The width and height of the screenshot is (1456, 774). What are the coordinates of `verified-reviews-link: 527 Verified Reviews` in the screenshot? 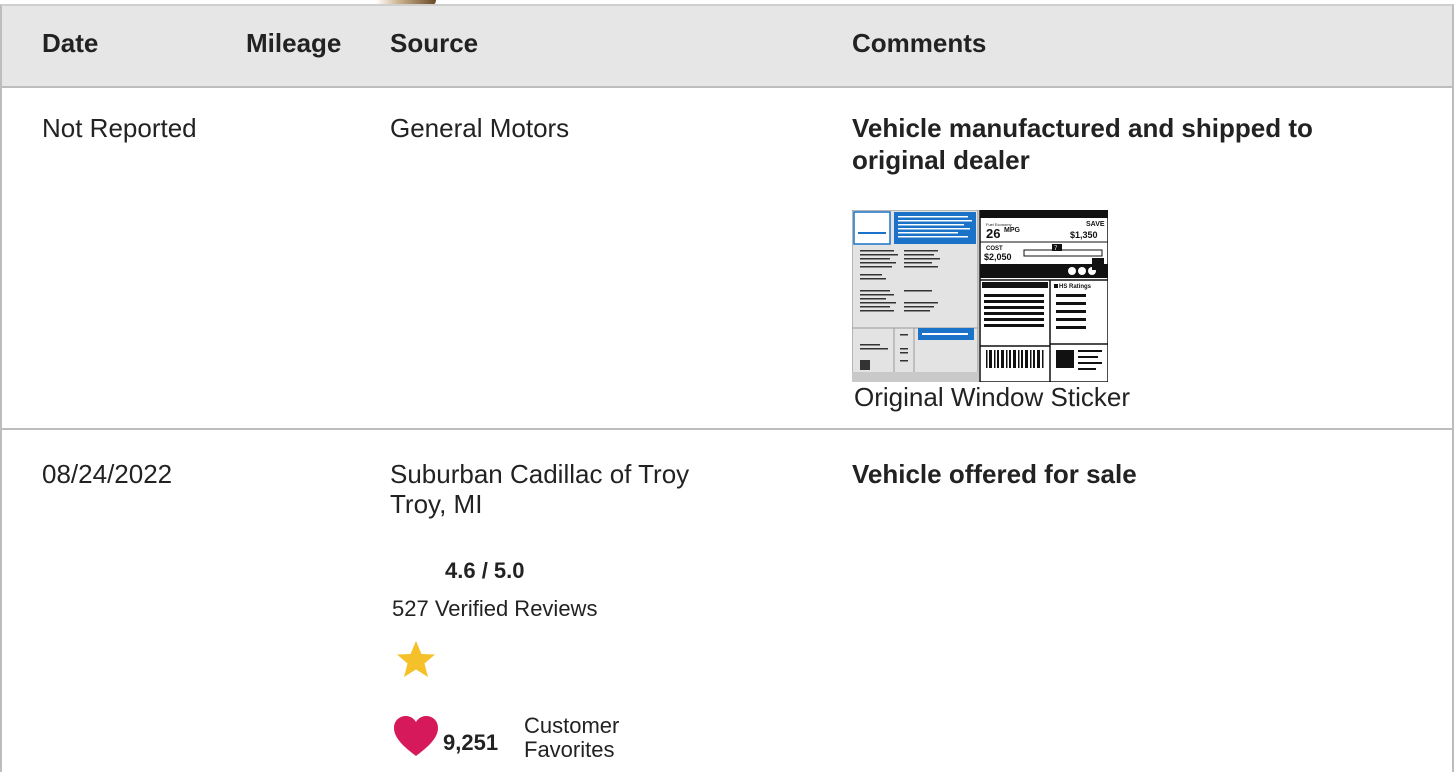 It's located at (494, 609).